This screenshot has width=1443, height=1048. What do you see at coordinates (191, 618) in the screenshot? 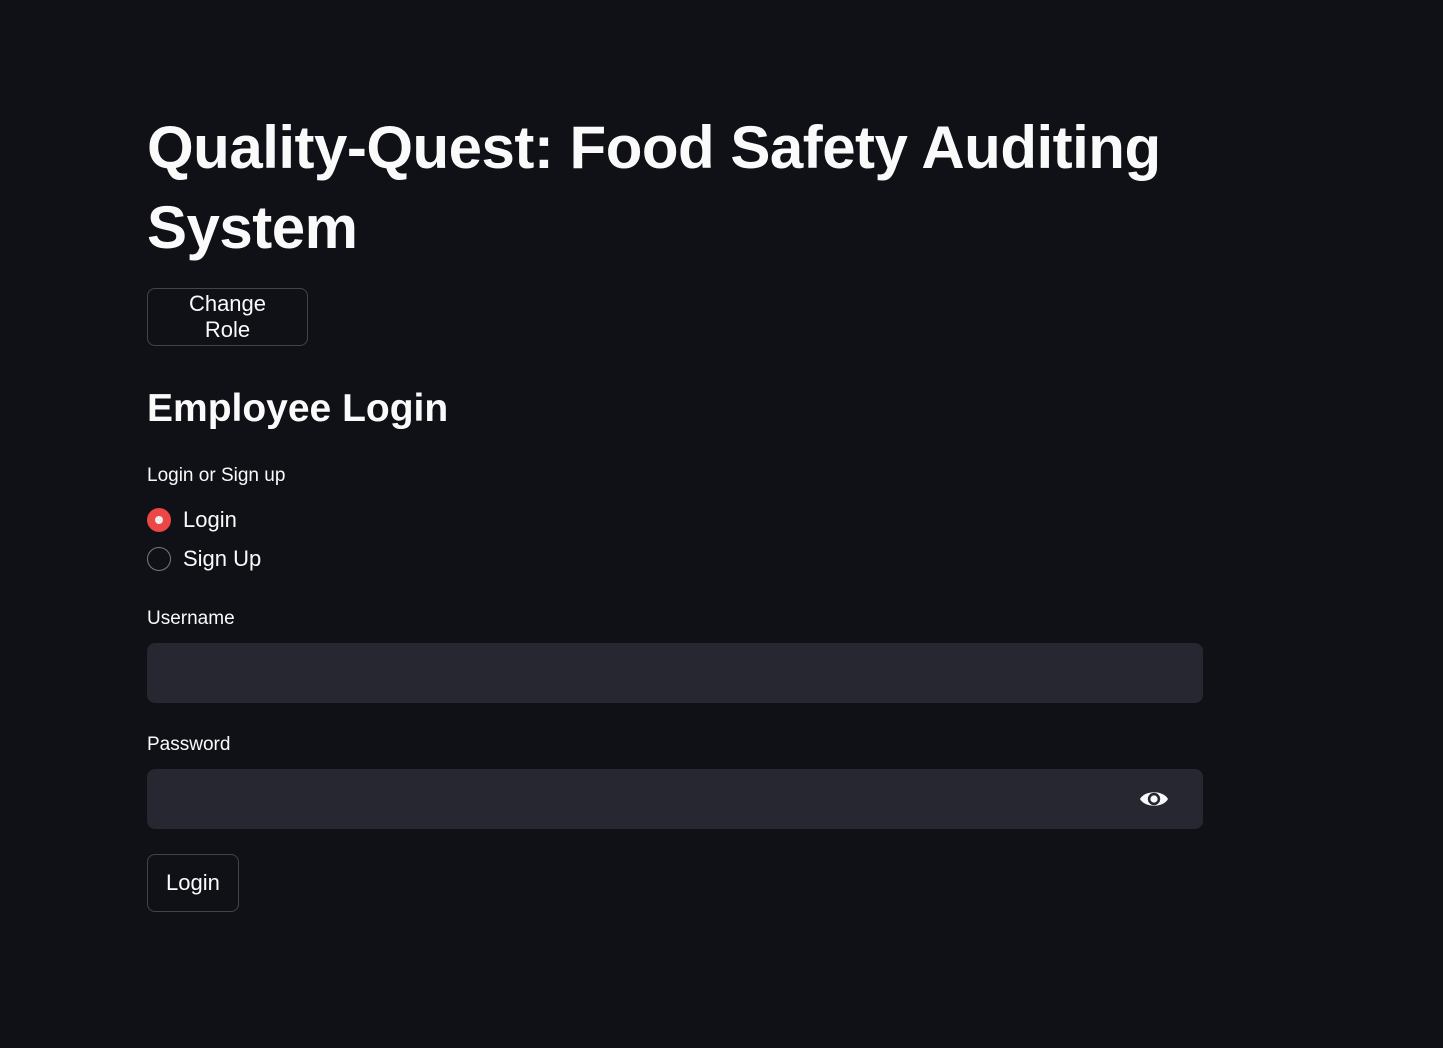
I see `username-label: Username` at bounding box center [191, 618].